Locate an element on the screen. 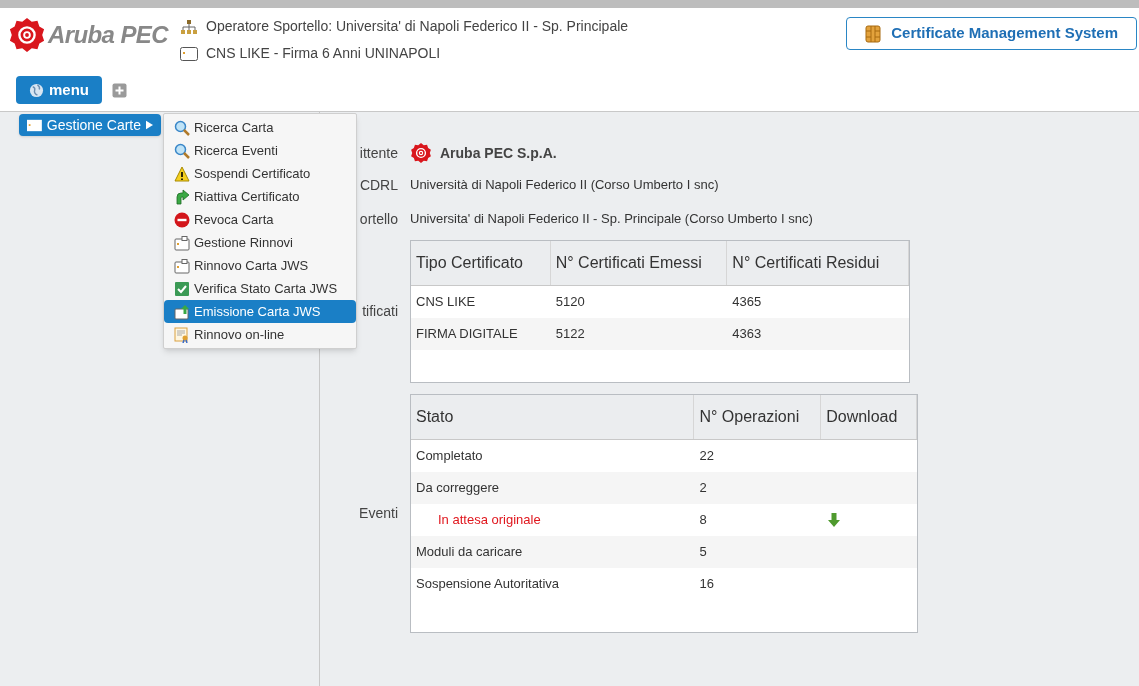 The height and width of the screenshot is (686, 1139). table-cell-text: CNS LIKE is located at coordinates (446, 302).